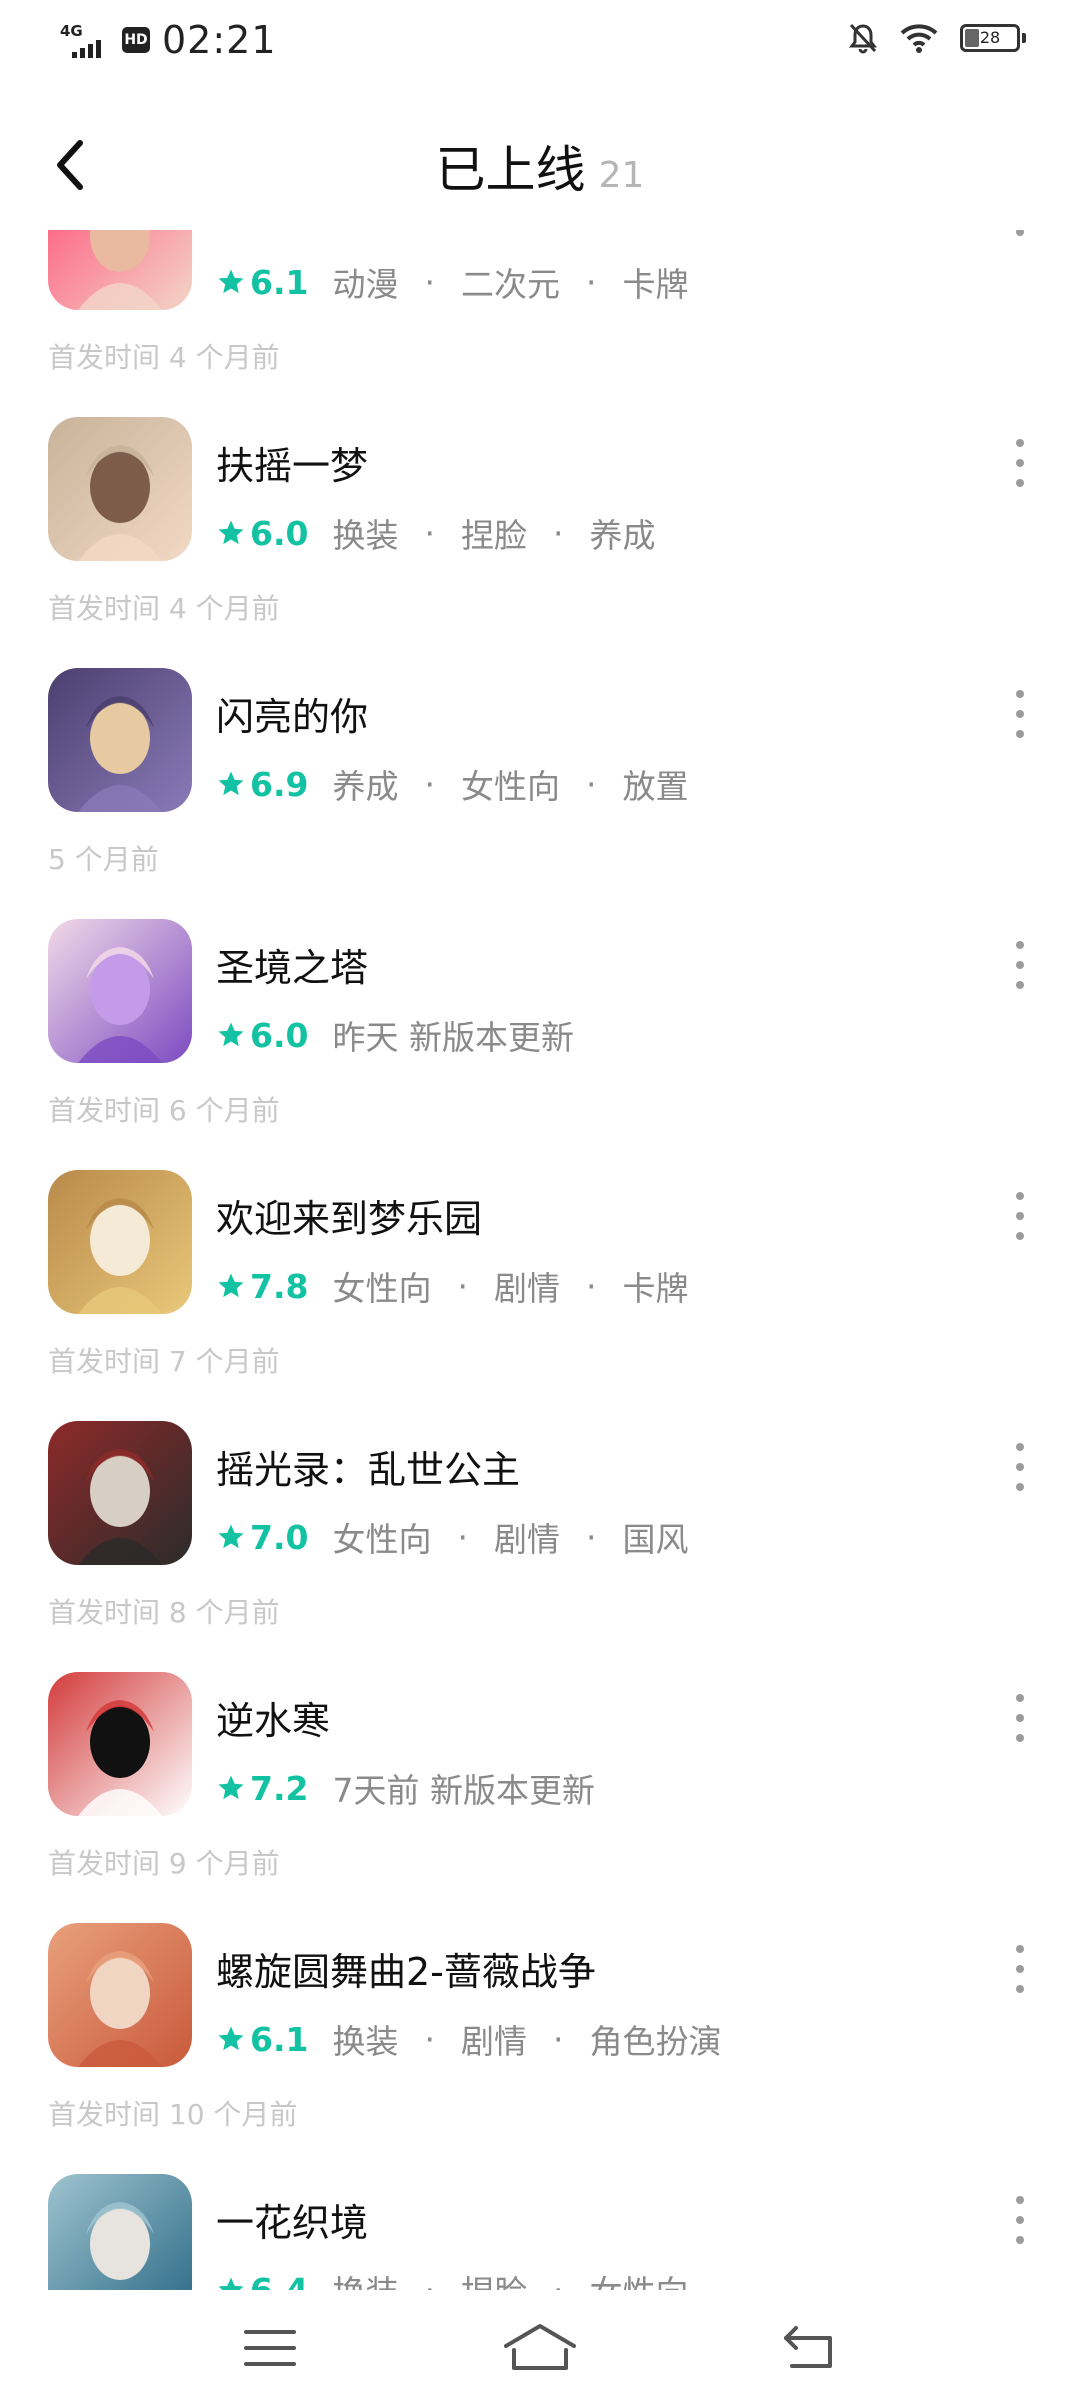 The height and width of the screenshot is (2408, 1080). I want to click on score-value: 6.4, so click(279, 2280).